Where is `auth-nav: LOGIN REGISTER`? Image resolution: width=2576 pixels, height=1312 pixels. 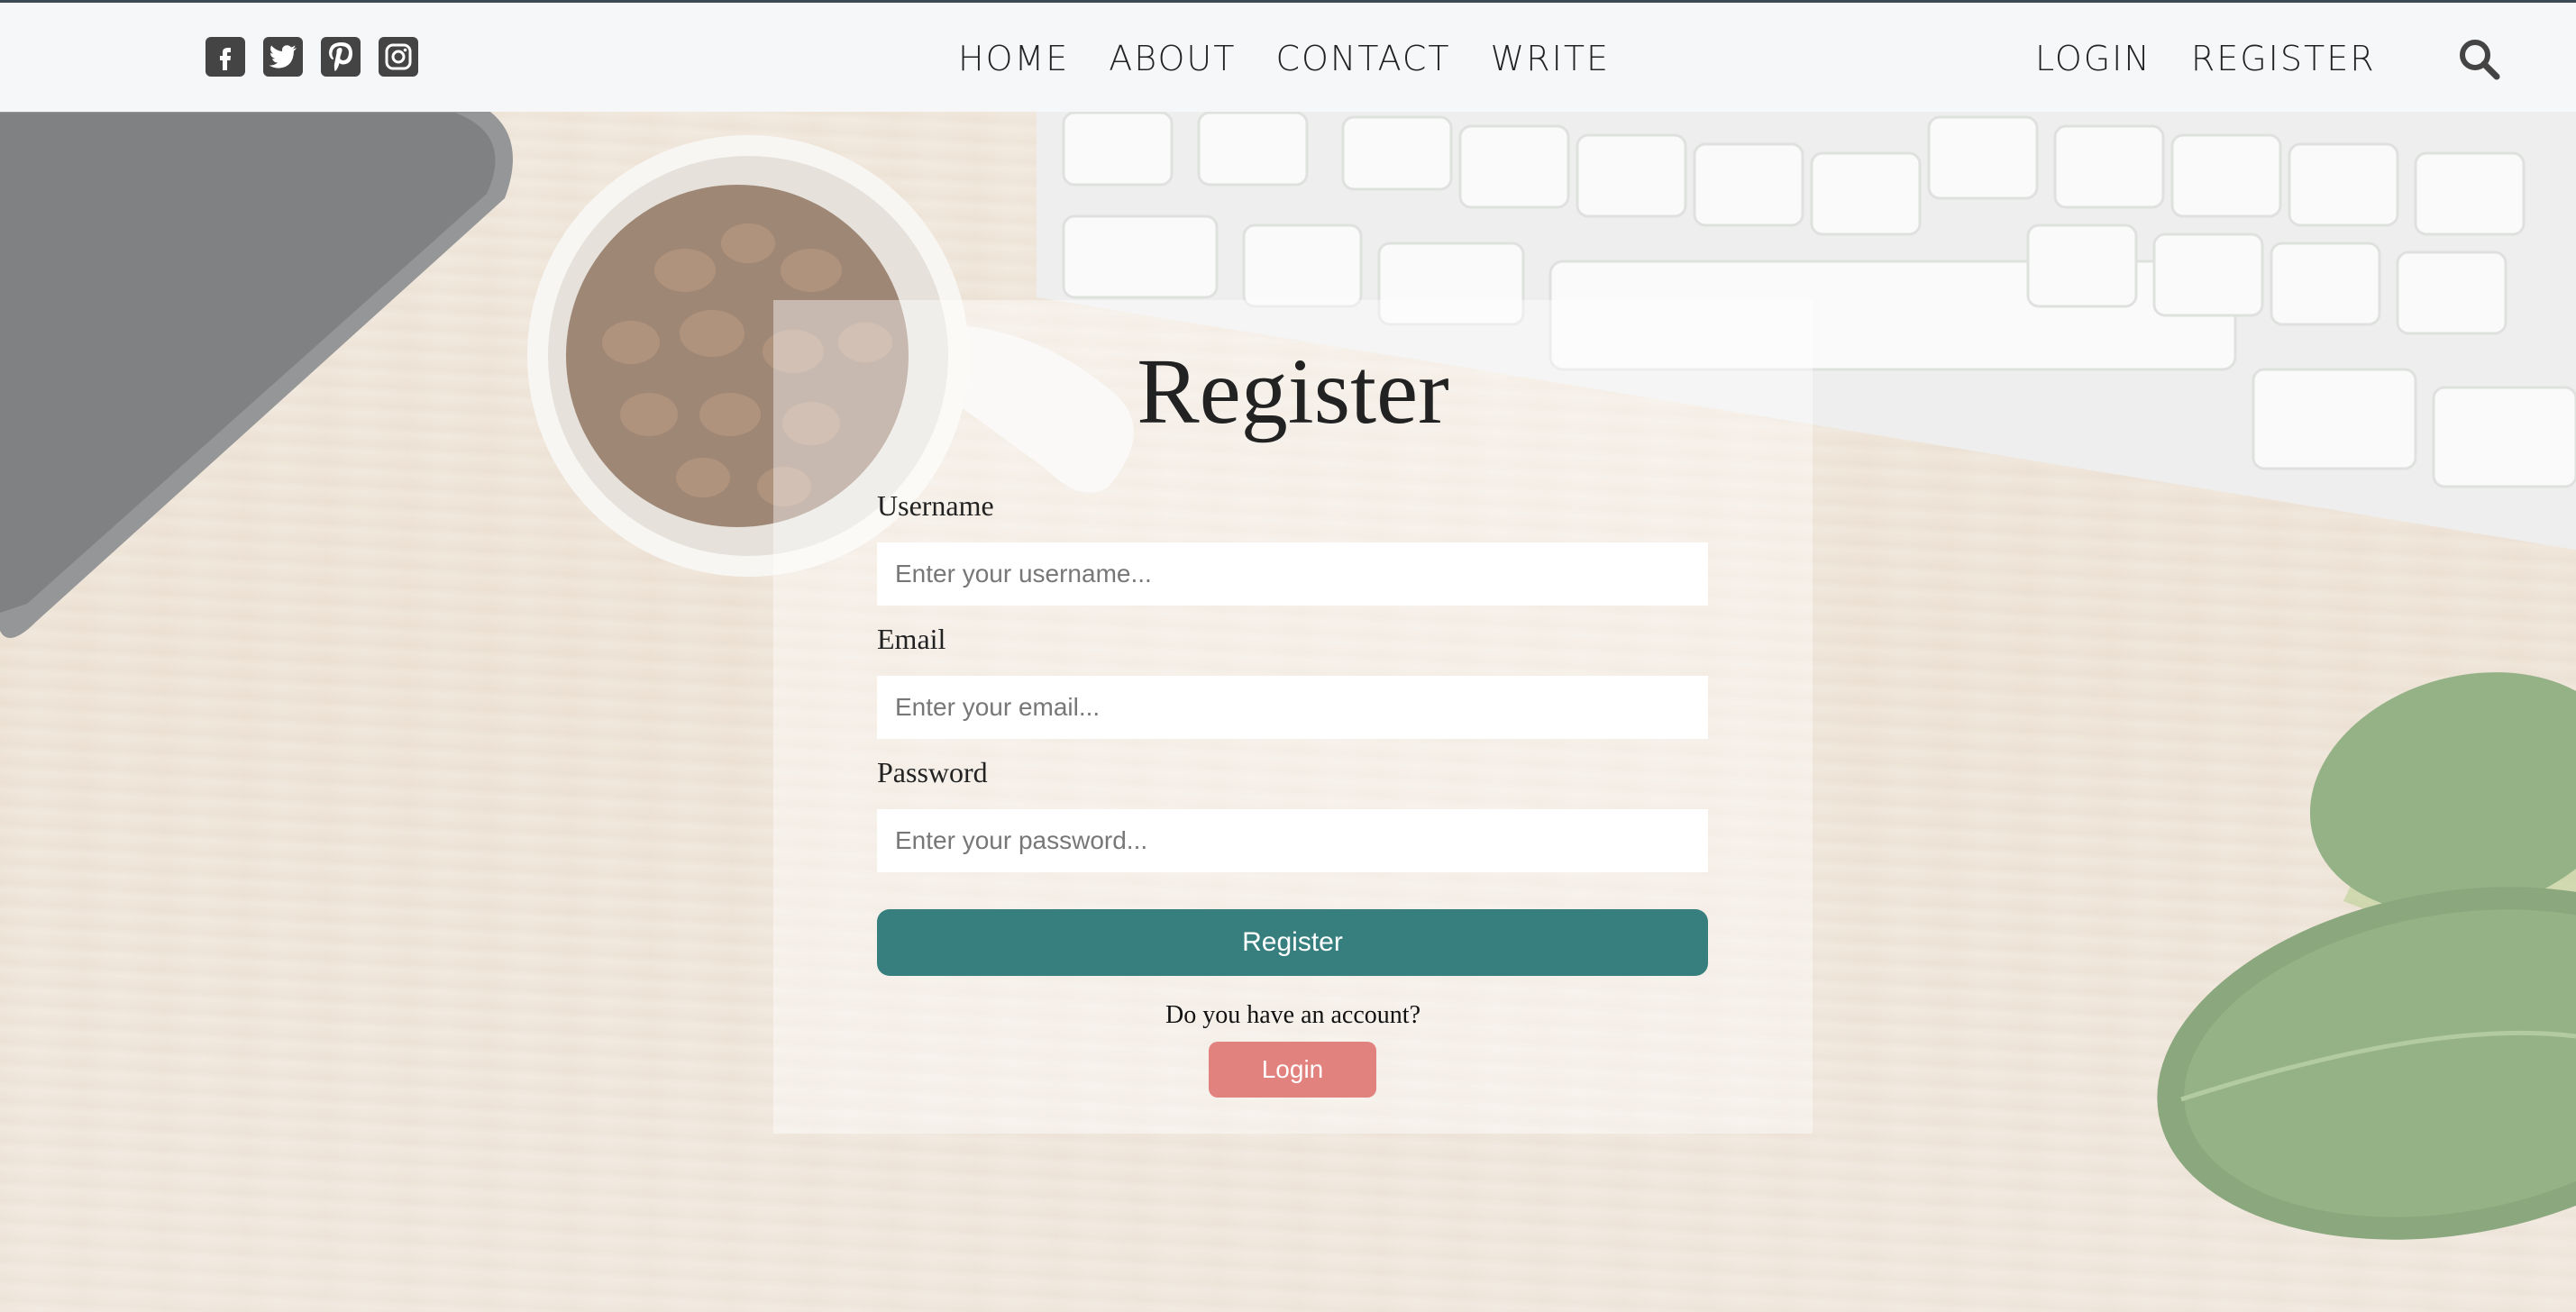 auth-nav: LOGIN REGISTER is located at coordinates (2225, 58).